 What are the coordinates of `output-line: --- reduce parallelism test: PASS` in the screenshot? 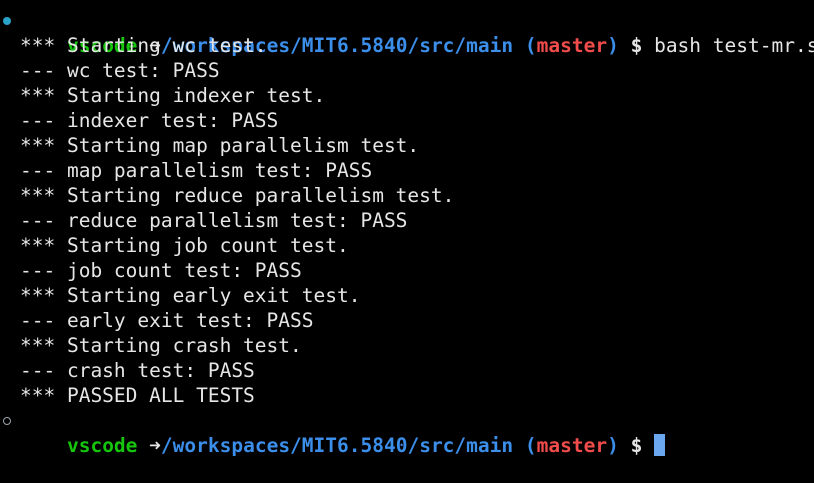 It's located at (214, 220).